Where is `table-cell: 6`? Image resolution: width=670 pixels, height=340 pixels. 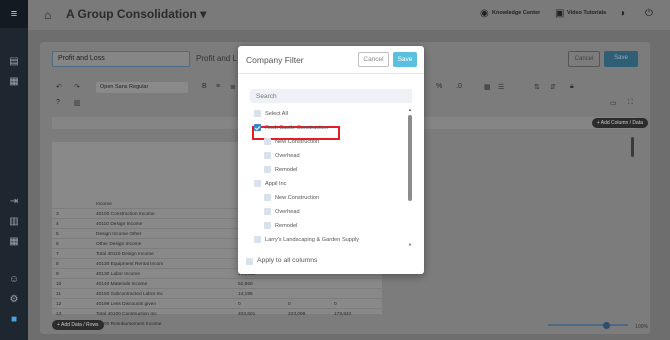
table-cell: 6 is located at coordinates (57, 244).